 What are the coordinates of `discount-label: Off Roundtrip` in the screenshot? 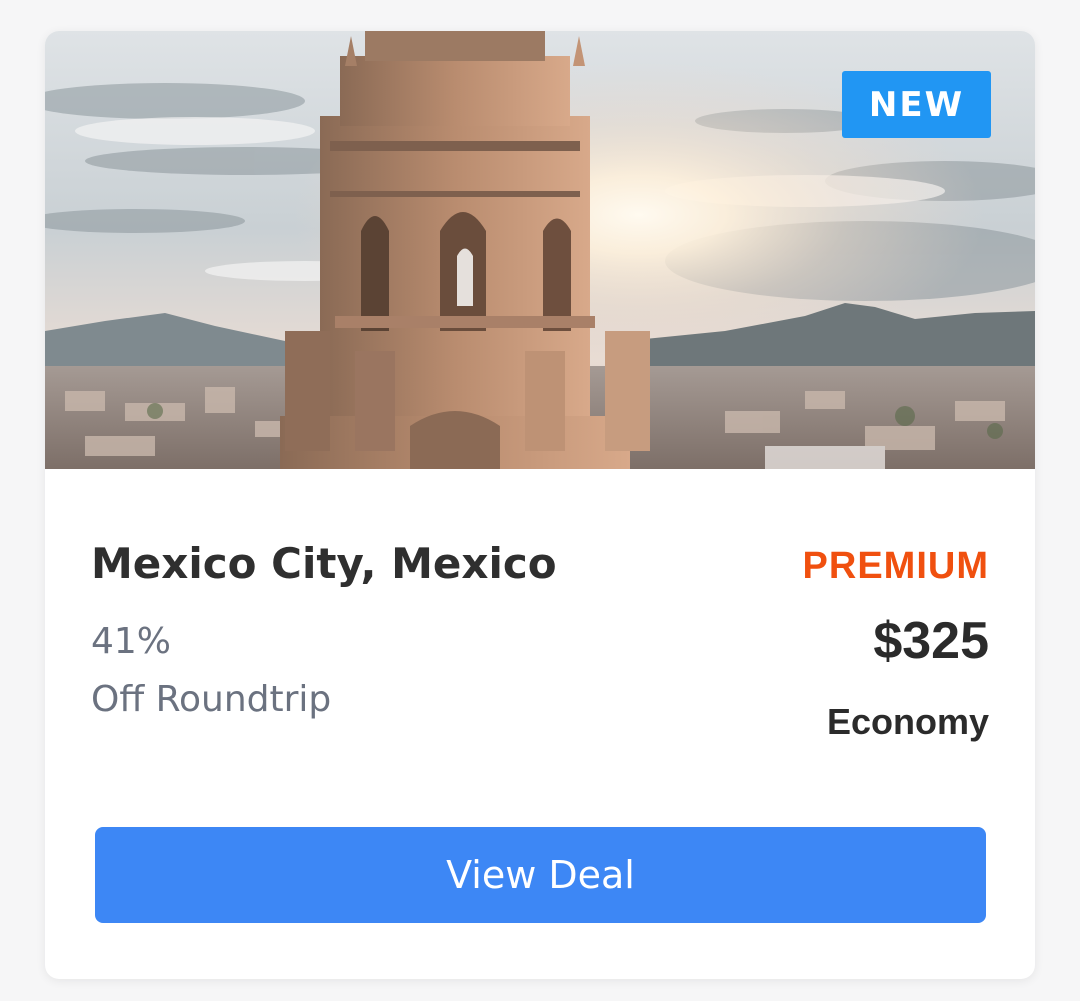 It's located at (211, 699).